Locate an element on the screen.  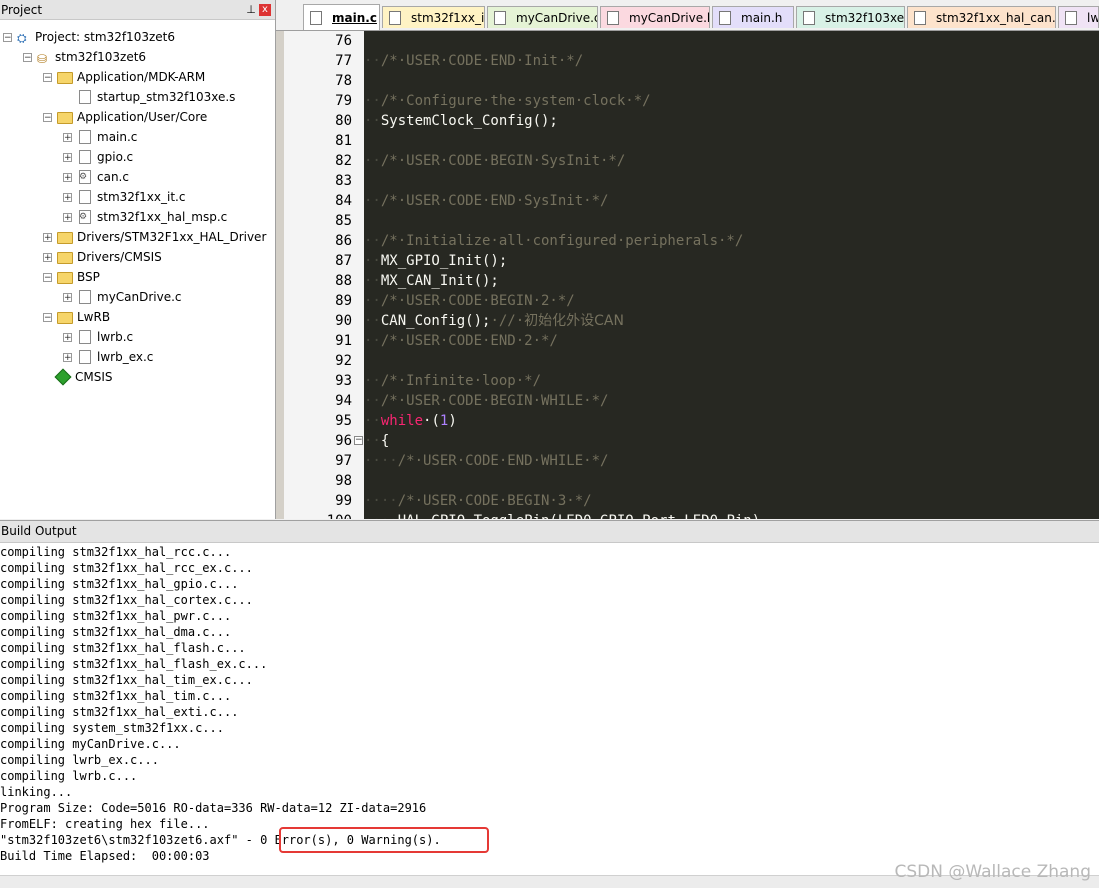
code-line: ··/*·USER·CODE·END·SysInit·*/ is located at coordinates (486, 201).